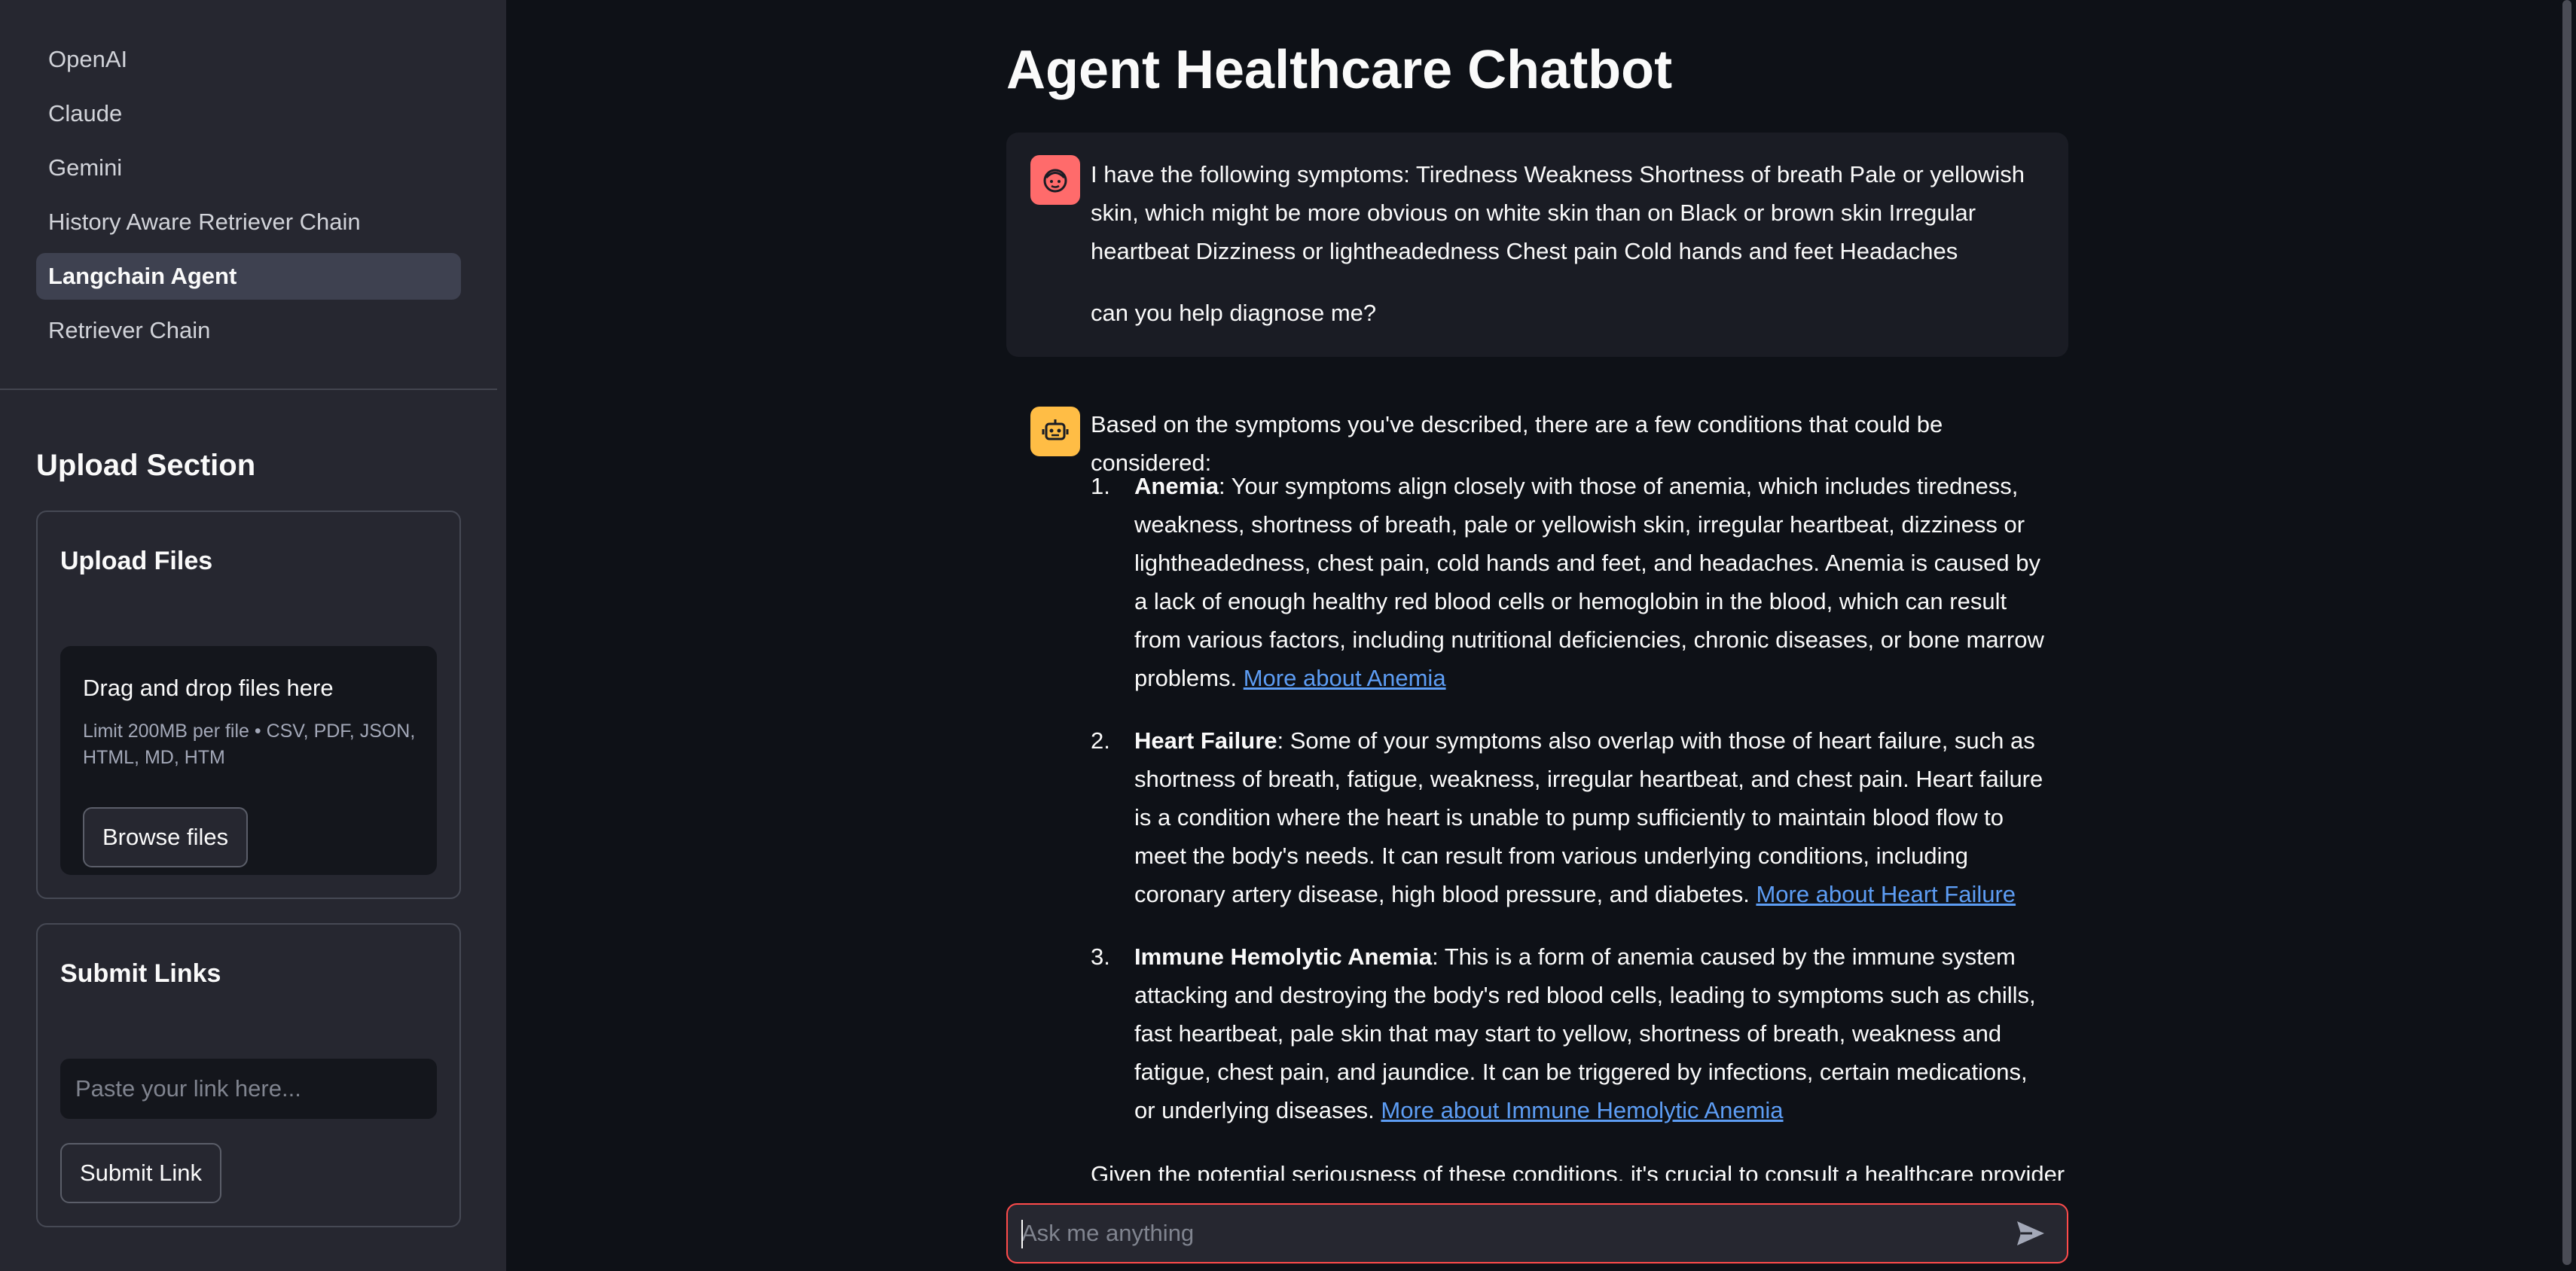 This screenshot has height=1271, width=2576. What do you see at coordinates (248, 60) in the screenshot?
I see `sidebar-item-openai: OpenAI` at bounding box center [248, 60].